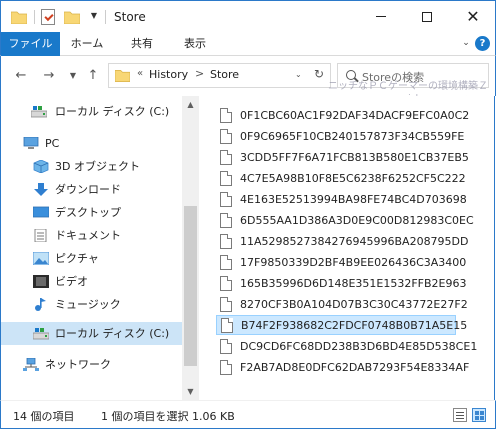 This screenshot has width=496, height=429. Describe the element at coordinates (427, 16) in the screenshot. I see `maximize-button` at that location.